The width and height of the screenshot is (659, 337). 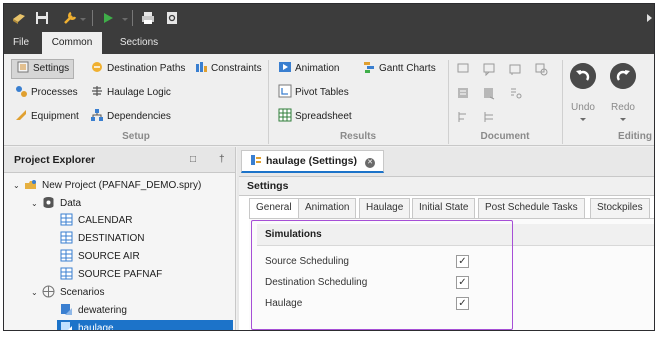 What do you see at coordinates (505, 136) in the screenshot?
I see `document-group-label: Document` at bounding box center [505, 136].